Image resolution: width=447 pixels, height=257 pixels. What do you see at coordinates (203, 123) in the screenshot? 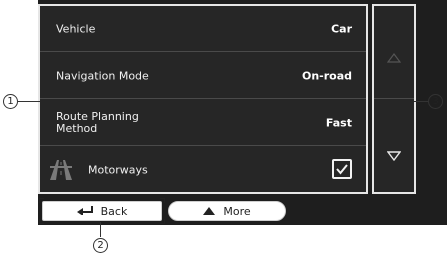
I see `setting-row-route-planning-method: Route Planning Method Fast` at bounding box center [203, 123].